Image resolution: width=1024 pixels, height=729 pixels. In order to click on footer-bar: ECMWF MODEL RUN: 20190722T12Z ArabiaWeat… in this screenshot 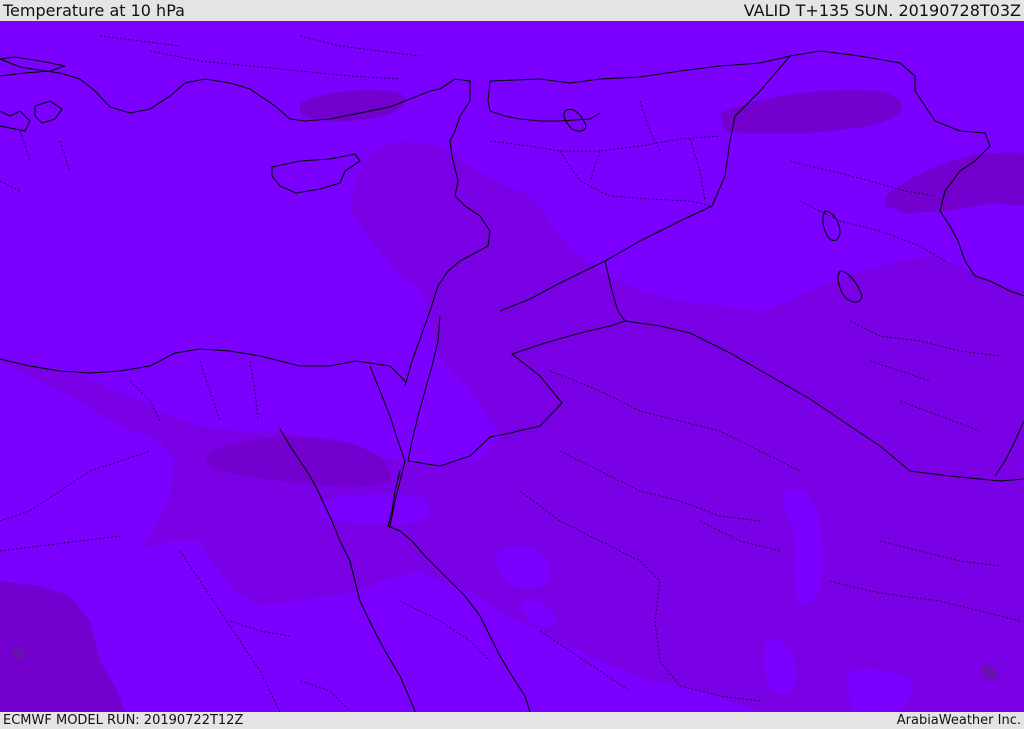, I will do `click(512, 720)`.